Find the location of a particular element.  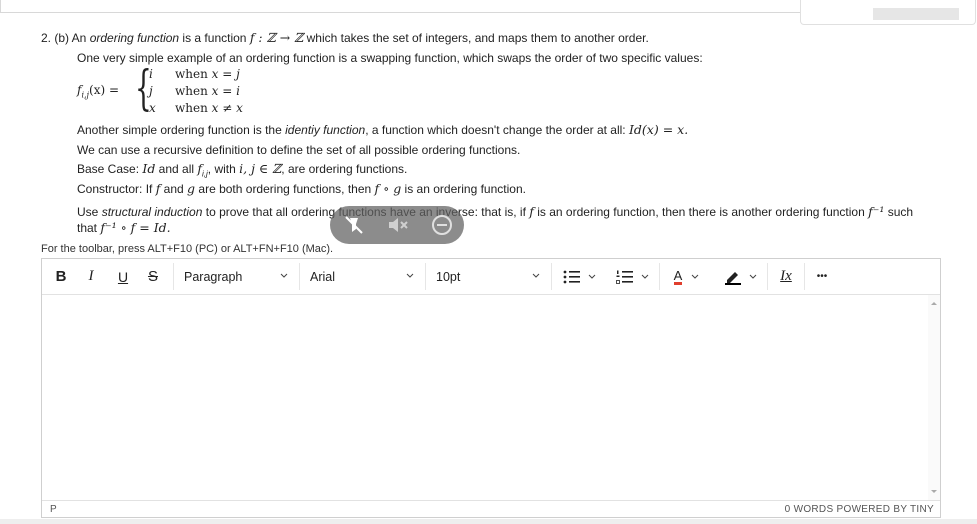

bullet-list-icon is located at coordinates (571, 276).